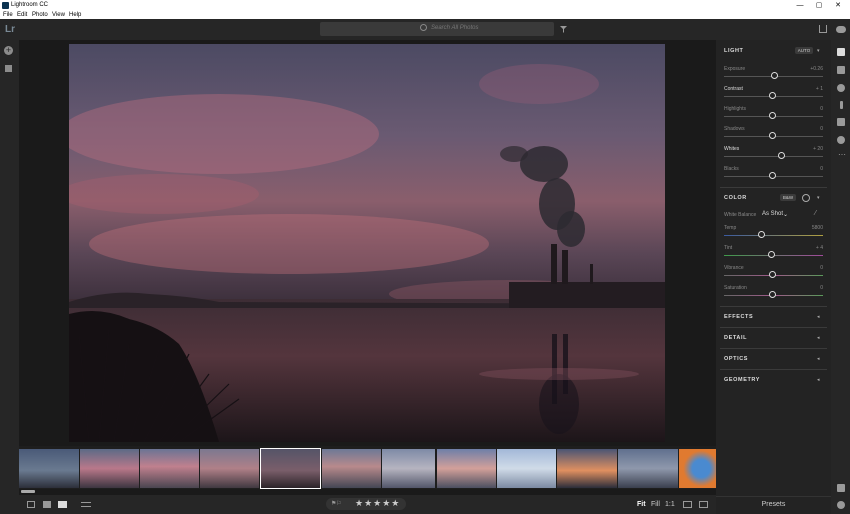 This screenshot has width=850, height=514. I want to click on chevron-down-icon: ⌄, so click(785, 214).